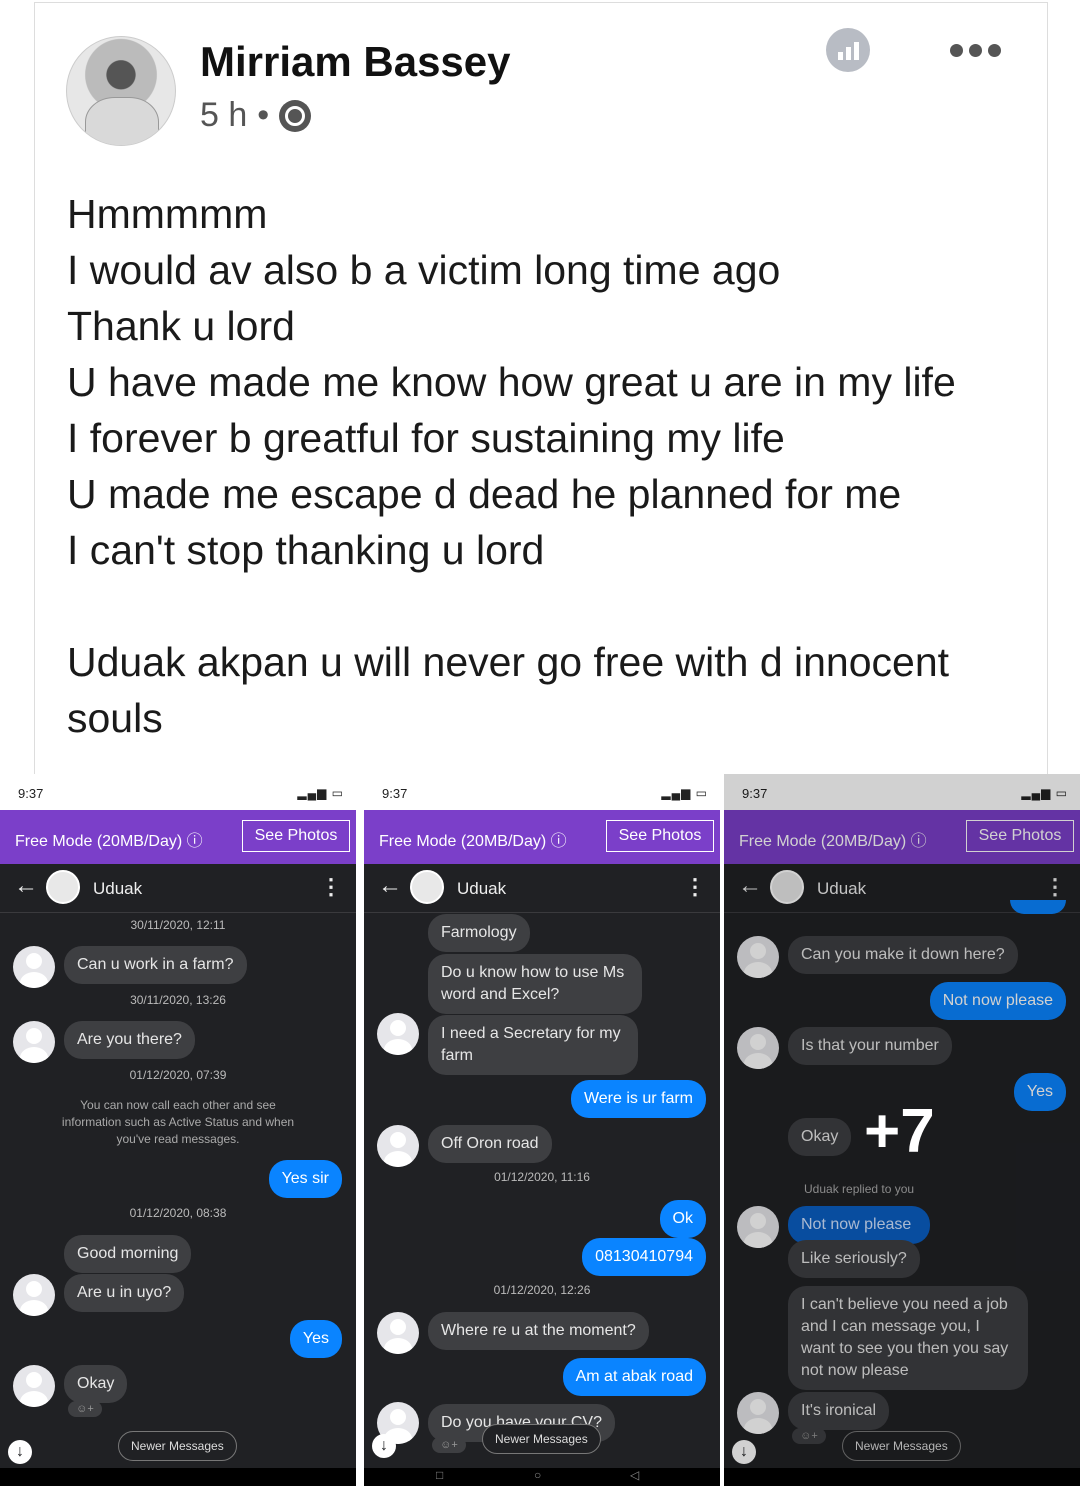 This screenshot has width=1080, height=1486. Describe the element at coordinates (1044, 793) in the screenshot. I see `signal-battery-icon: ▂▄▆ ▭` at that location.